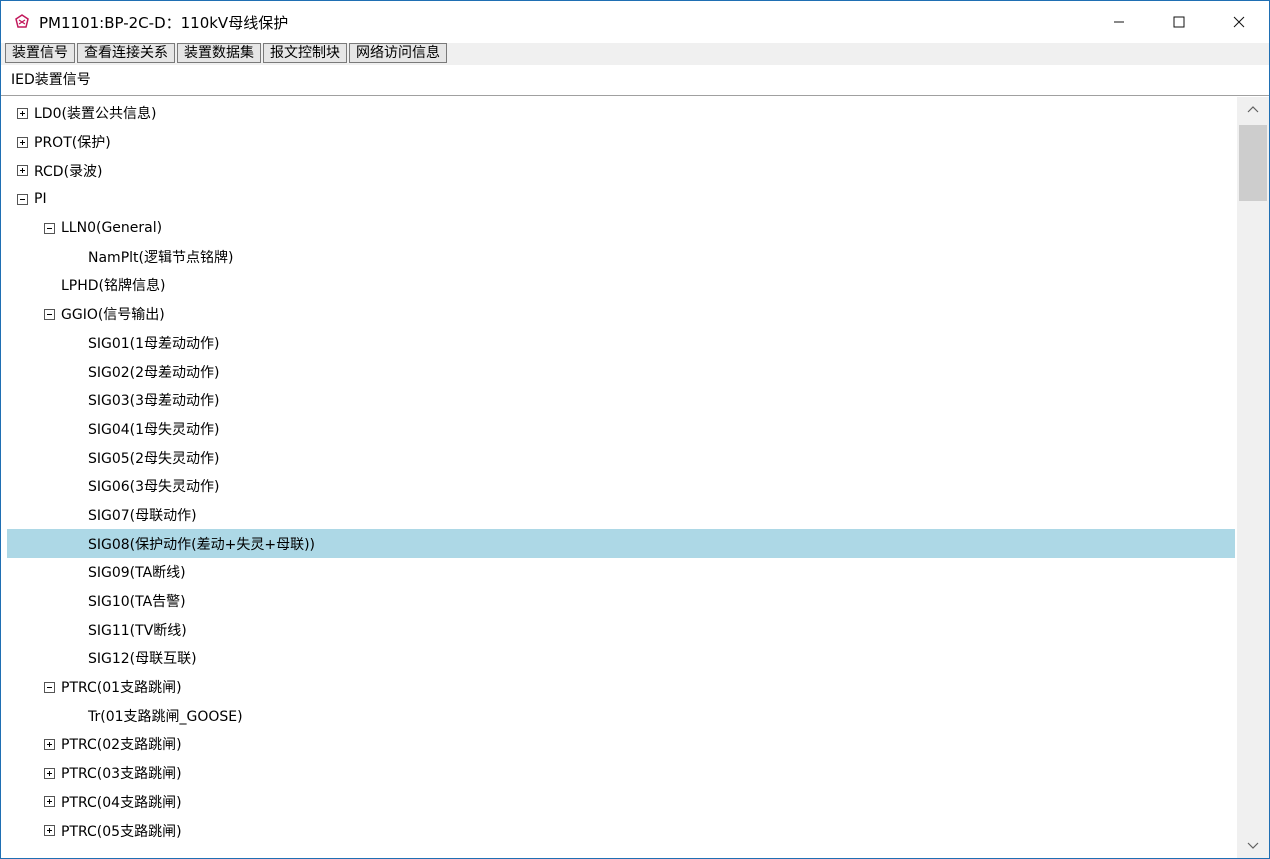 Image resolution: width=1270 pixels, height=859 pixels. What do you see at coordinates (621, 285) in the screenshot?
I see `tree-node: LPHD(铭牌信息)` at bounding box center [621, 285].